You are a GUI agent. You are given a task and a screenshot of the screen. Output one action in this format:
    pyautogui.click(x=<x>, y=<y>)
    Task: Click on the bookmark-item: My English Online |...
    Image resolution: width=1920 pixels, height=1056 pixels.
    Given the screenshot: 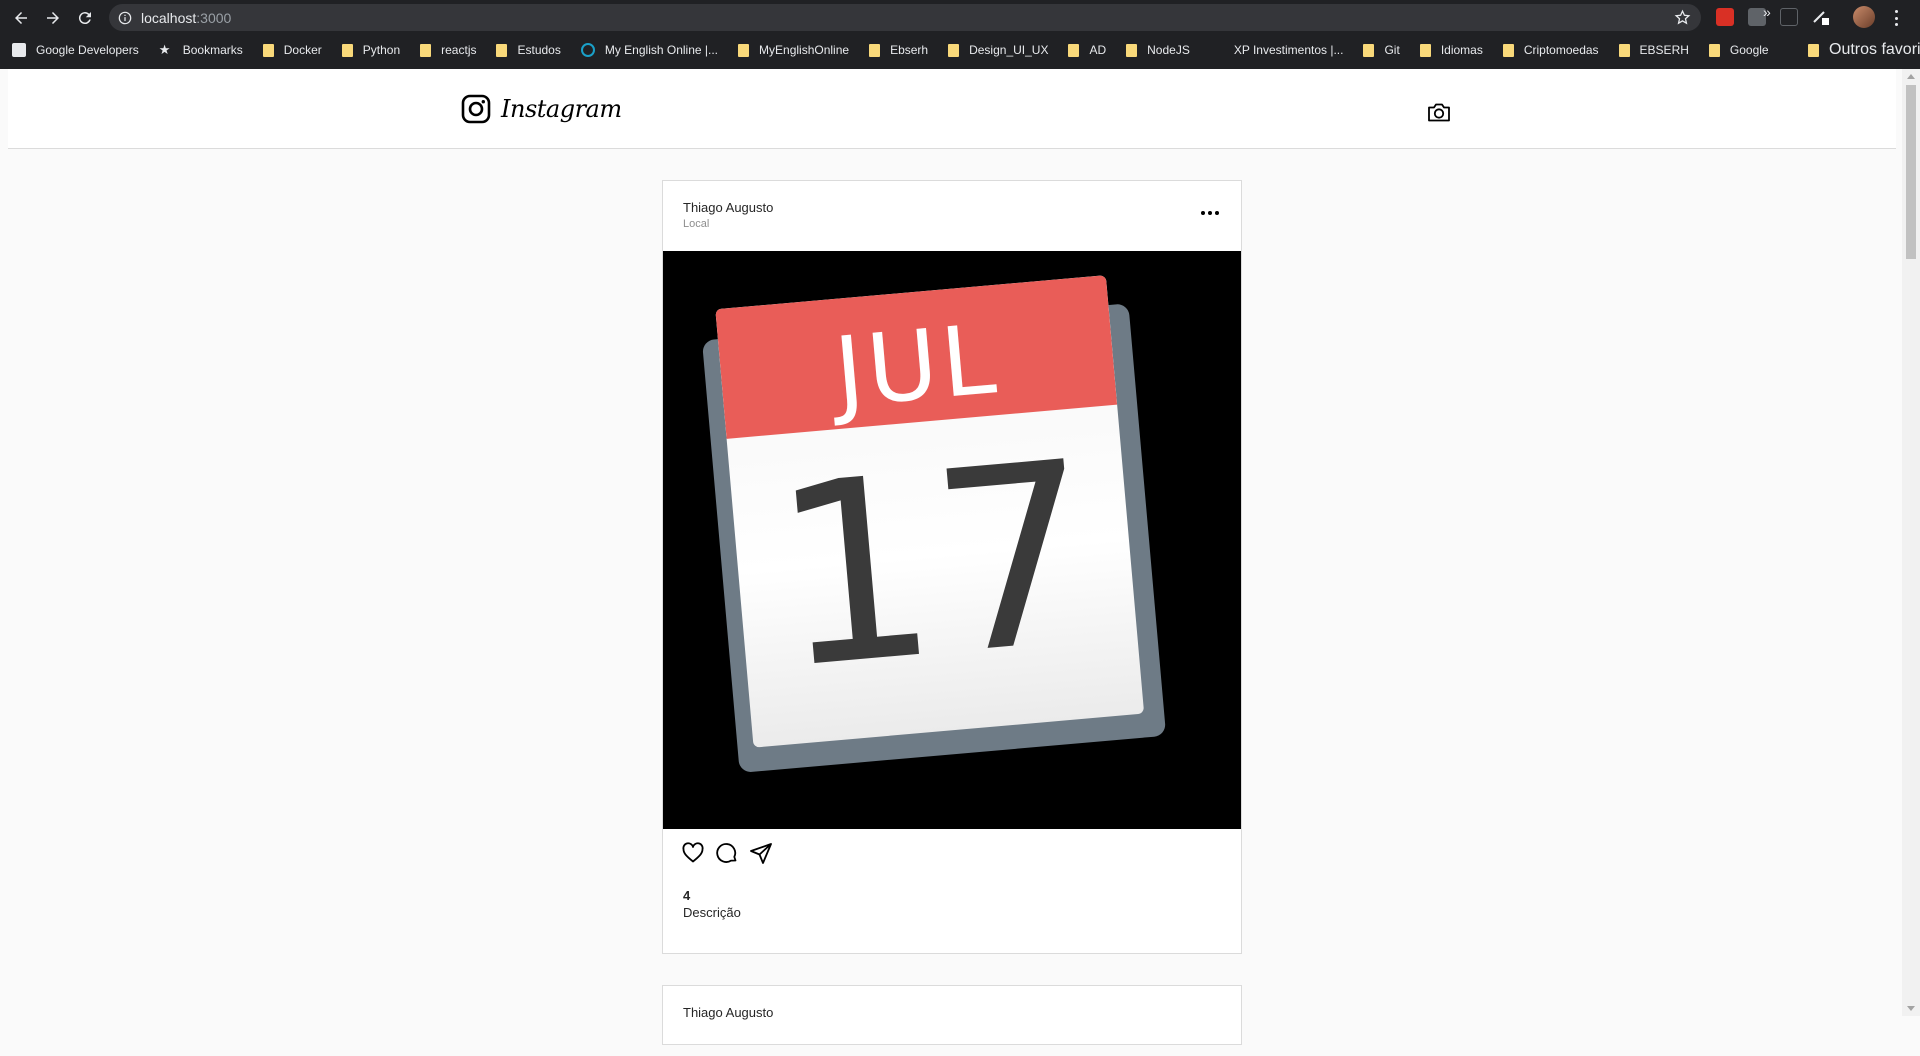 What is the action you would take?
    pyautogui.click(x=647, y=50)
    